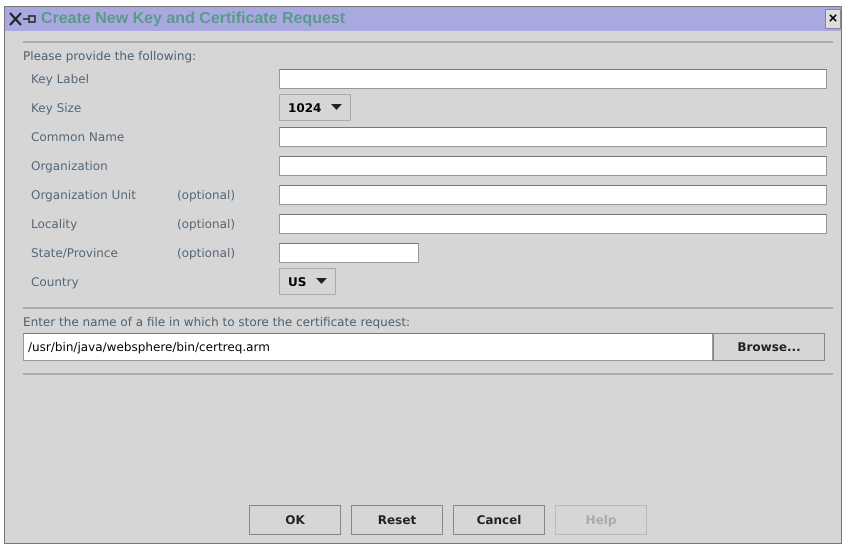 The width and height of the screenshot is (844, 546). Describe the element at coordinates (368, 347) in the screenshot. I see `file-path-field: /usr/bin/java/websphere/bin/certreq.arm` at that location.